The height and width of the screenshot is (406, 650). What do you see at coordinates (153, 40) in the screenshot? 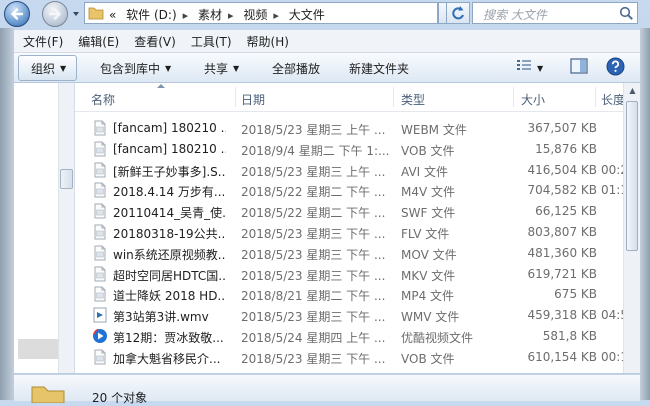
I see `menu-view: 查看(V)` at bounding box center [153, 40].